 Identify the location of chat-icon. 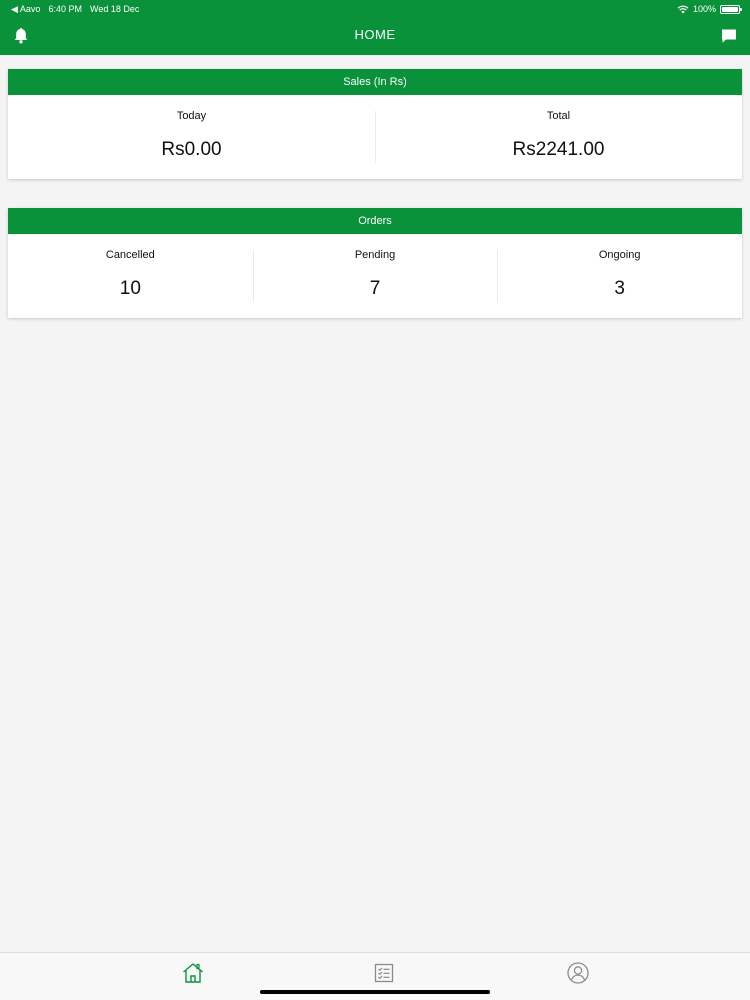
(729, 36).